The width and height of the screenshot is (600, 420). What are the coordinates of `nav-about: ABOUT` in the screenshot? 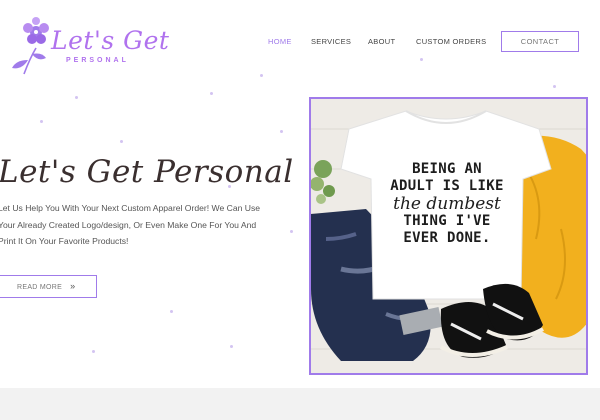 It's located at (381, 41).